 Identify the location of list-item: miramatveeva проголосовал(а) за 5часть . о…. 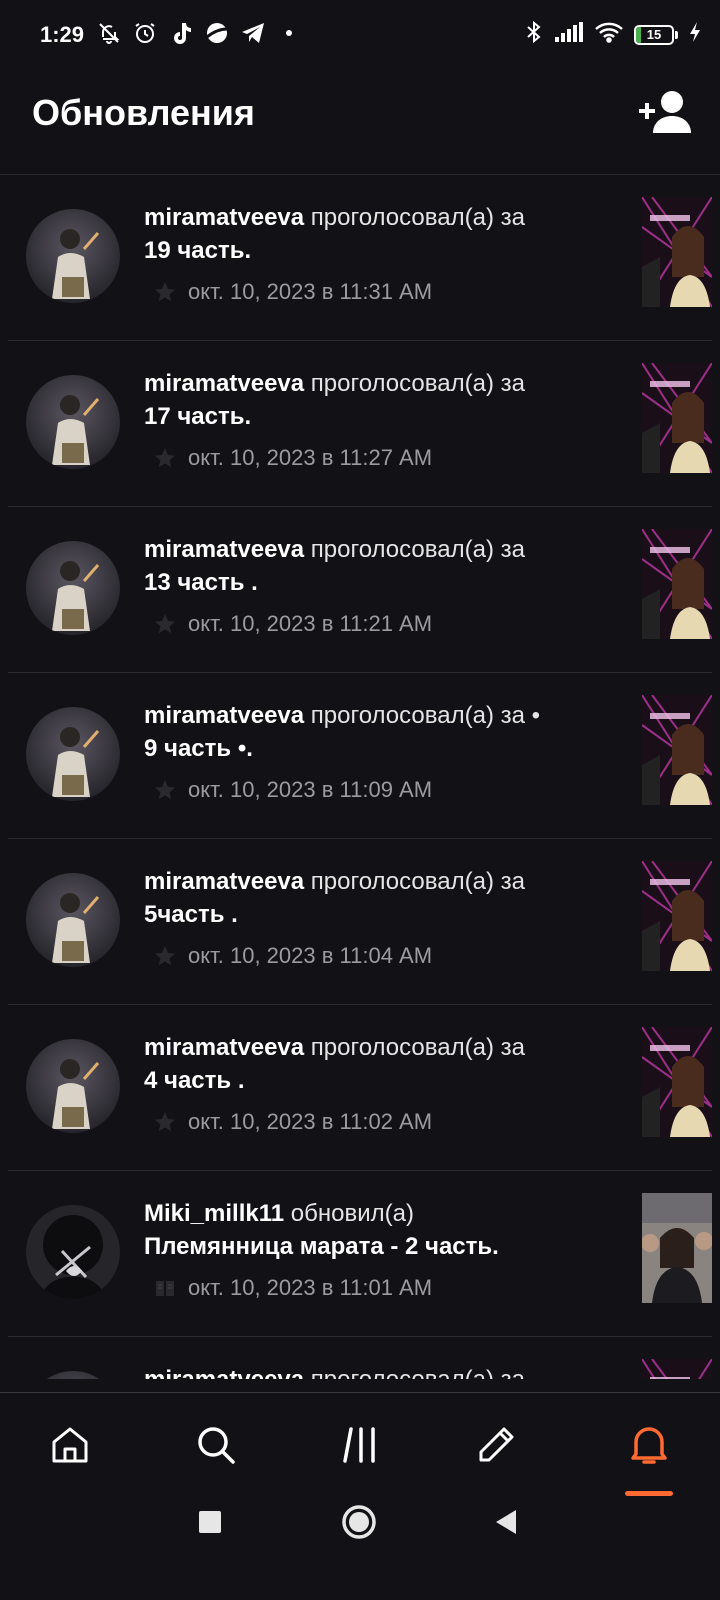
(360, 922).